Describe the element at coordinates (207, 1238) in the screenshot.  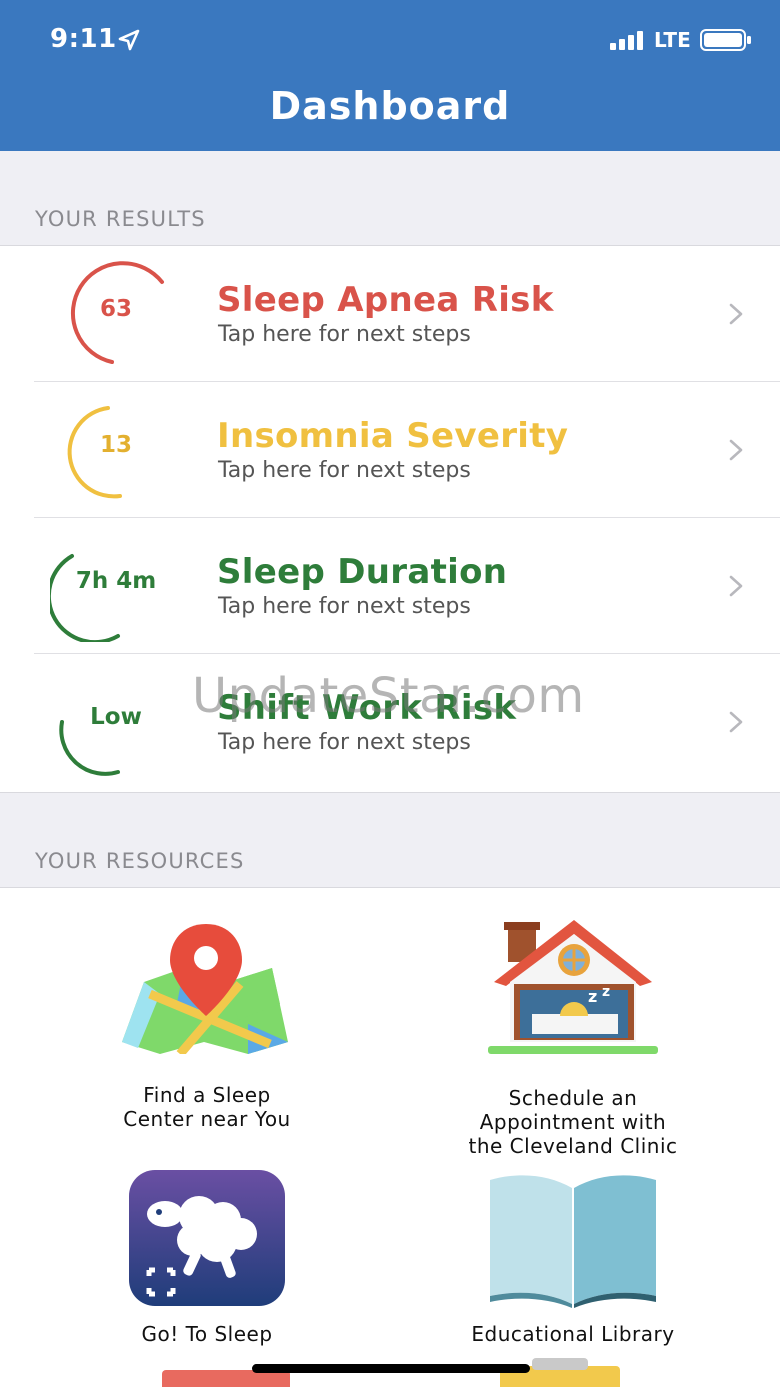
I see `sheep-app-icon` at that location.